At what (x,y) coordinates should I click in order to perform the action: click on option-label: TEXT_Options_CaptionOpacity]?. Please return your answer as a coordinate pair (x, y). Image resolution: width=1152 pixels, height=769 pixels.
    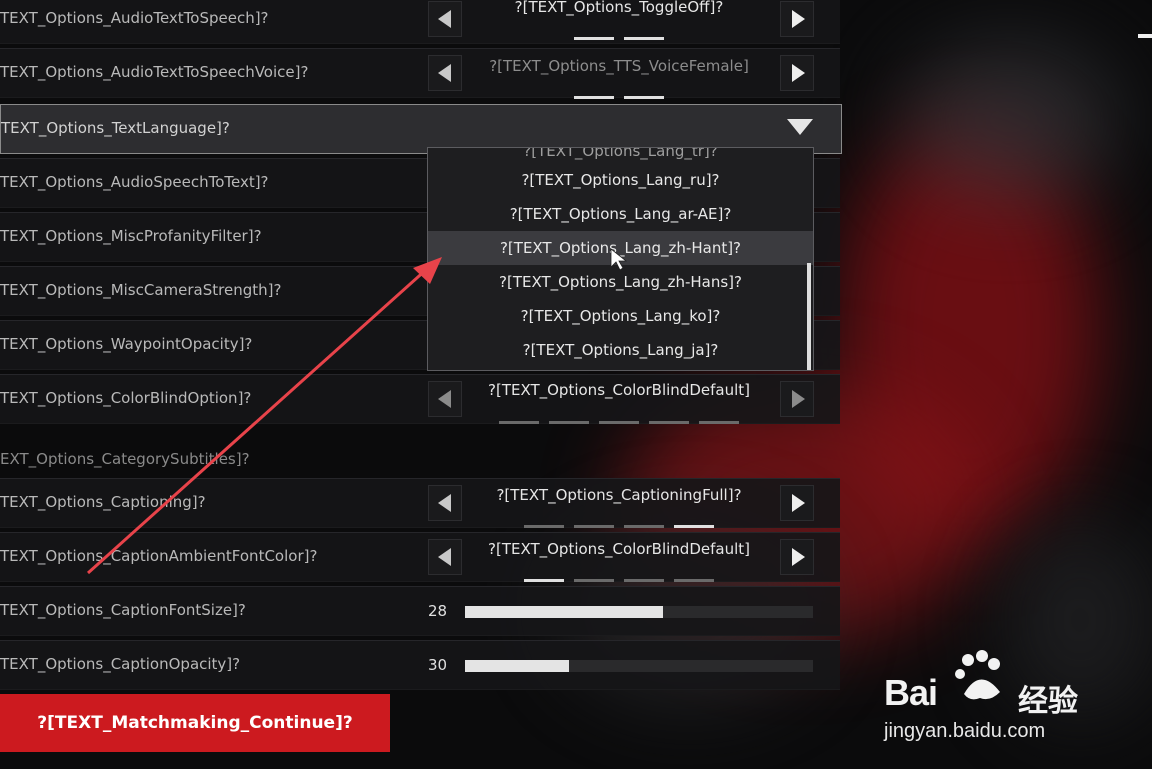
    Looking at the image, I should click on (120, 664).